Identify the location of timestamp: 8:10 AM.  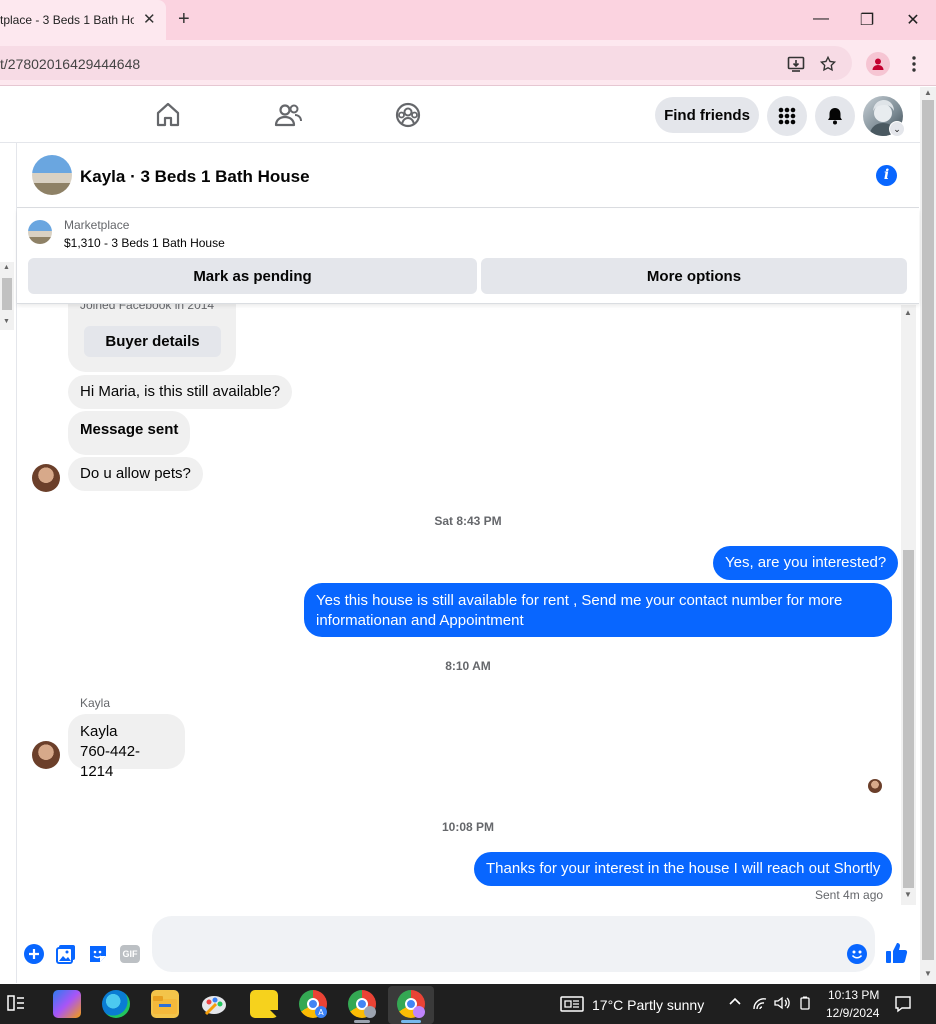
(468, 666).